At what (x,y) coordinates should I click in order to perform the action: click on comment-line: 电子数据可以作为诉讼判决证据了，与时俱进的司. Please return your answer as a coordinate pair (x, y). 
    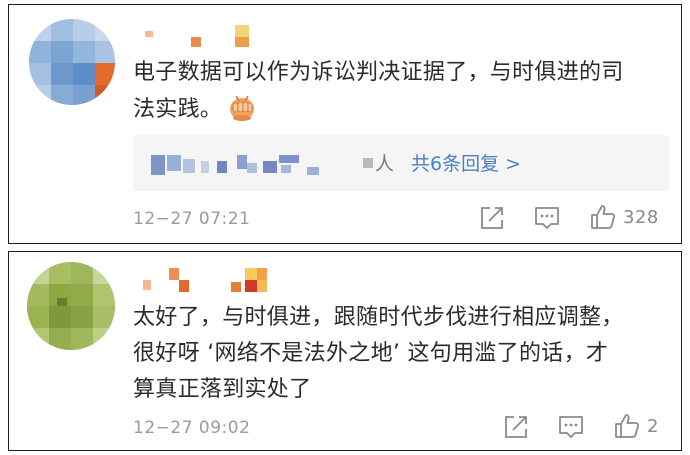
    Looking at the image, I should click on (378, 72).